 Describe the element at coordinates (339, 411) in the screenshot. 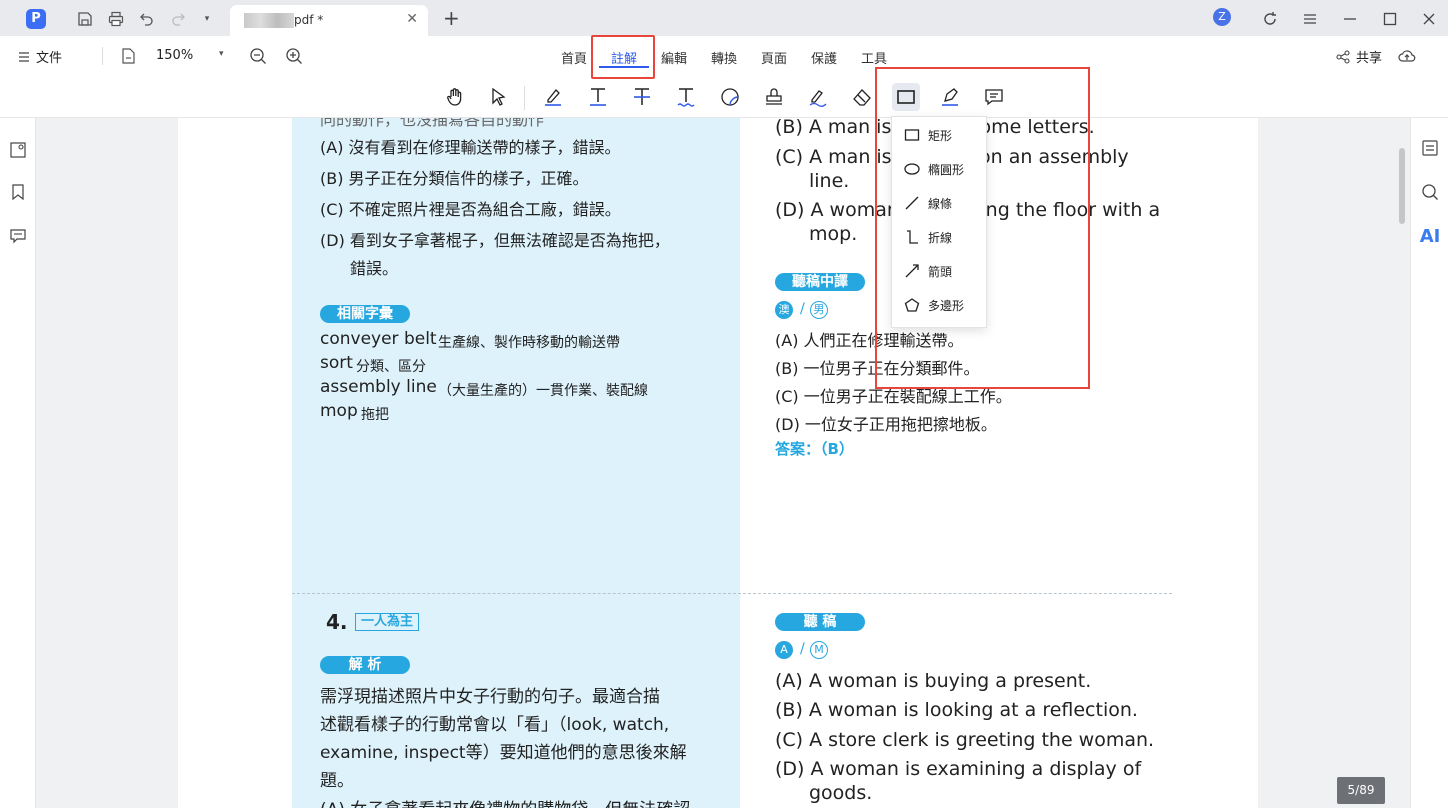

I see `vocab-word: mop` at that location.